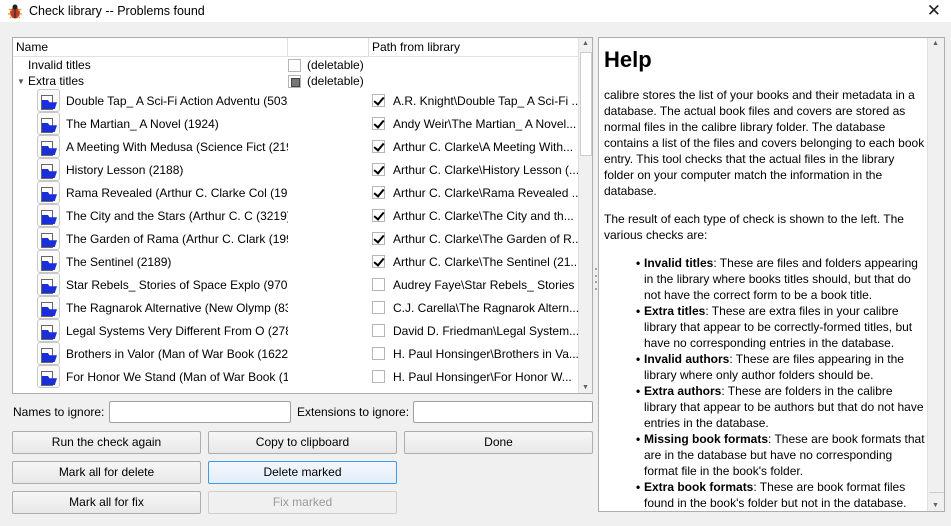  I want to click on window-title: Check library -- Problems found, so click(117, 11).